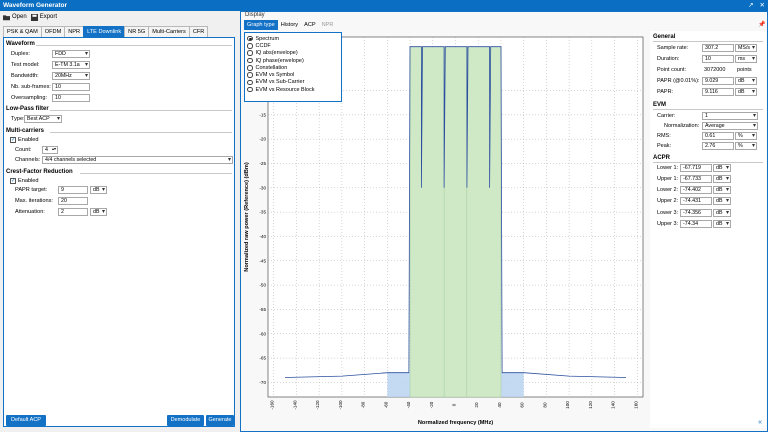 The height and width of the screenshot is (432, 768). I want to click on tab-history: History, so click(289, 25).